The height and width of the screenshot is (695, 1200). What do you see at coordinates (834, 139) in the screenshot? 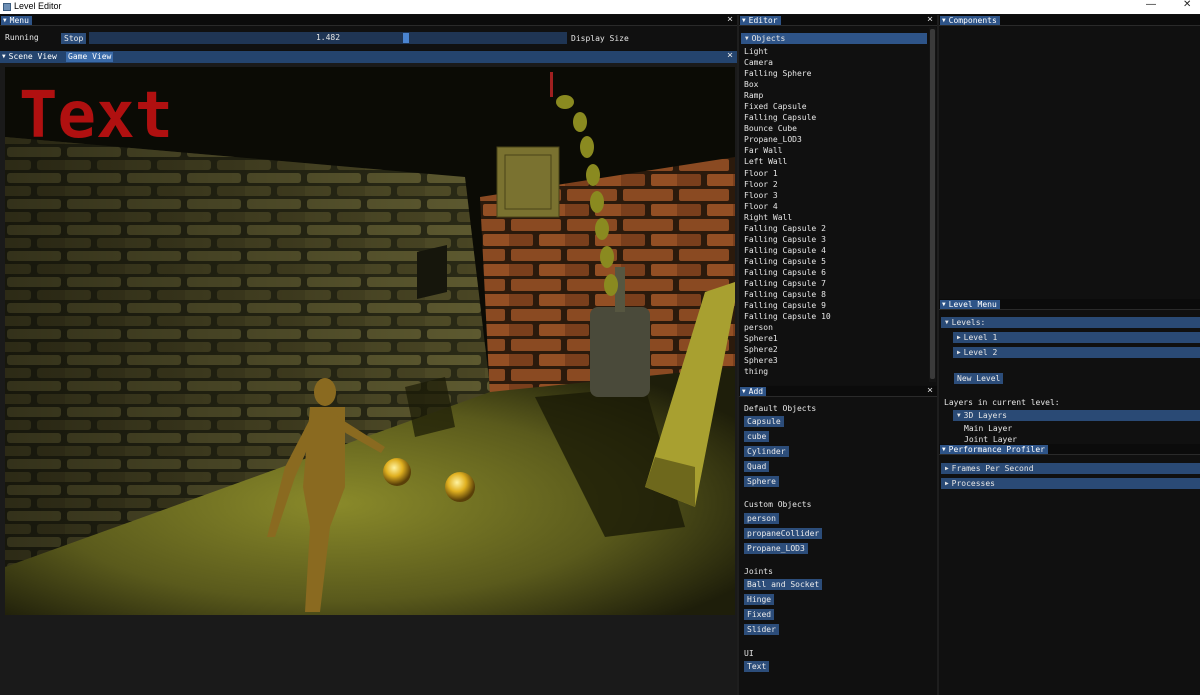
I see `object-list-item: Propane_LOD3` at bounding box center [834, 139].